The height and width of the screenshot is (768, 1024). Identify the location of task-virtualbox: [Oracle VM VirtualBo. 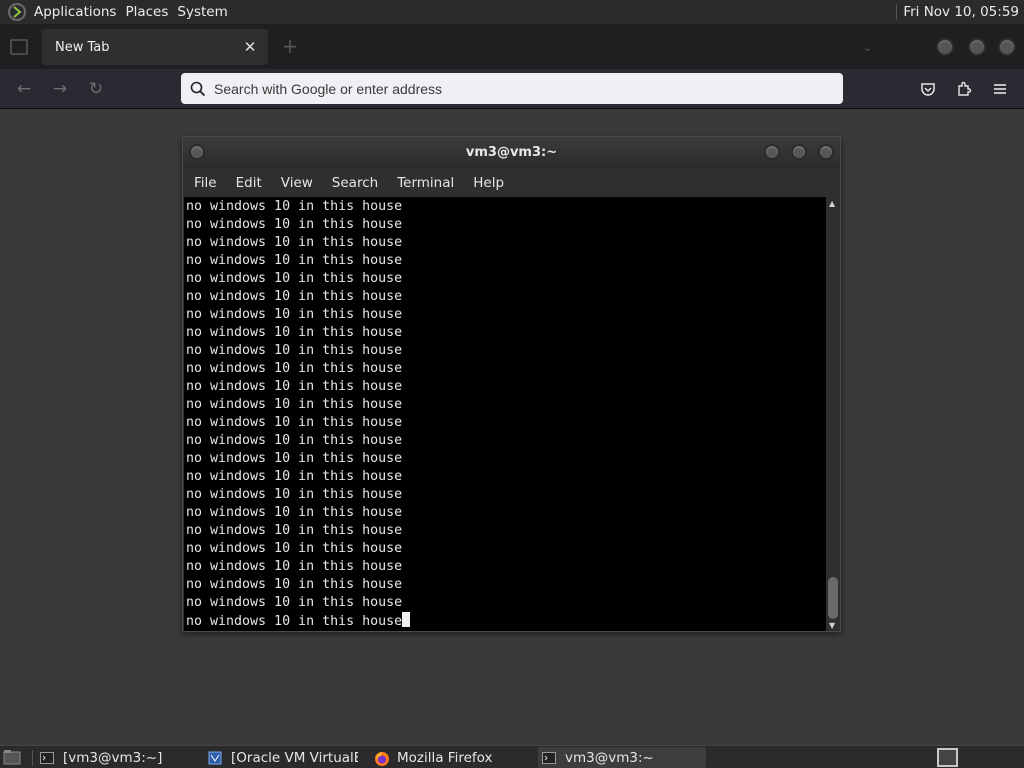
(281, 757).